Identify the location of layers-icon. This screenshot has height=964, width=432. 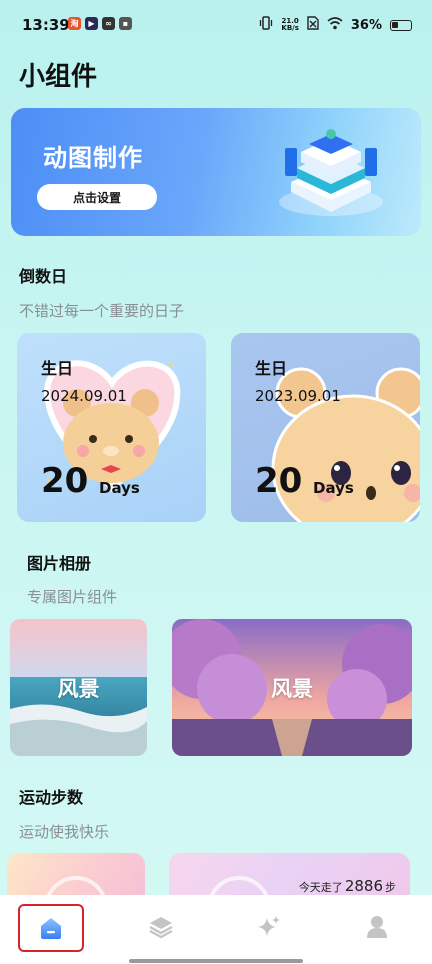
(161, 928).